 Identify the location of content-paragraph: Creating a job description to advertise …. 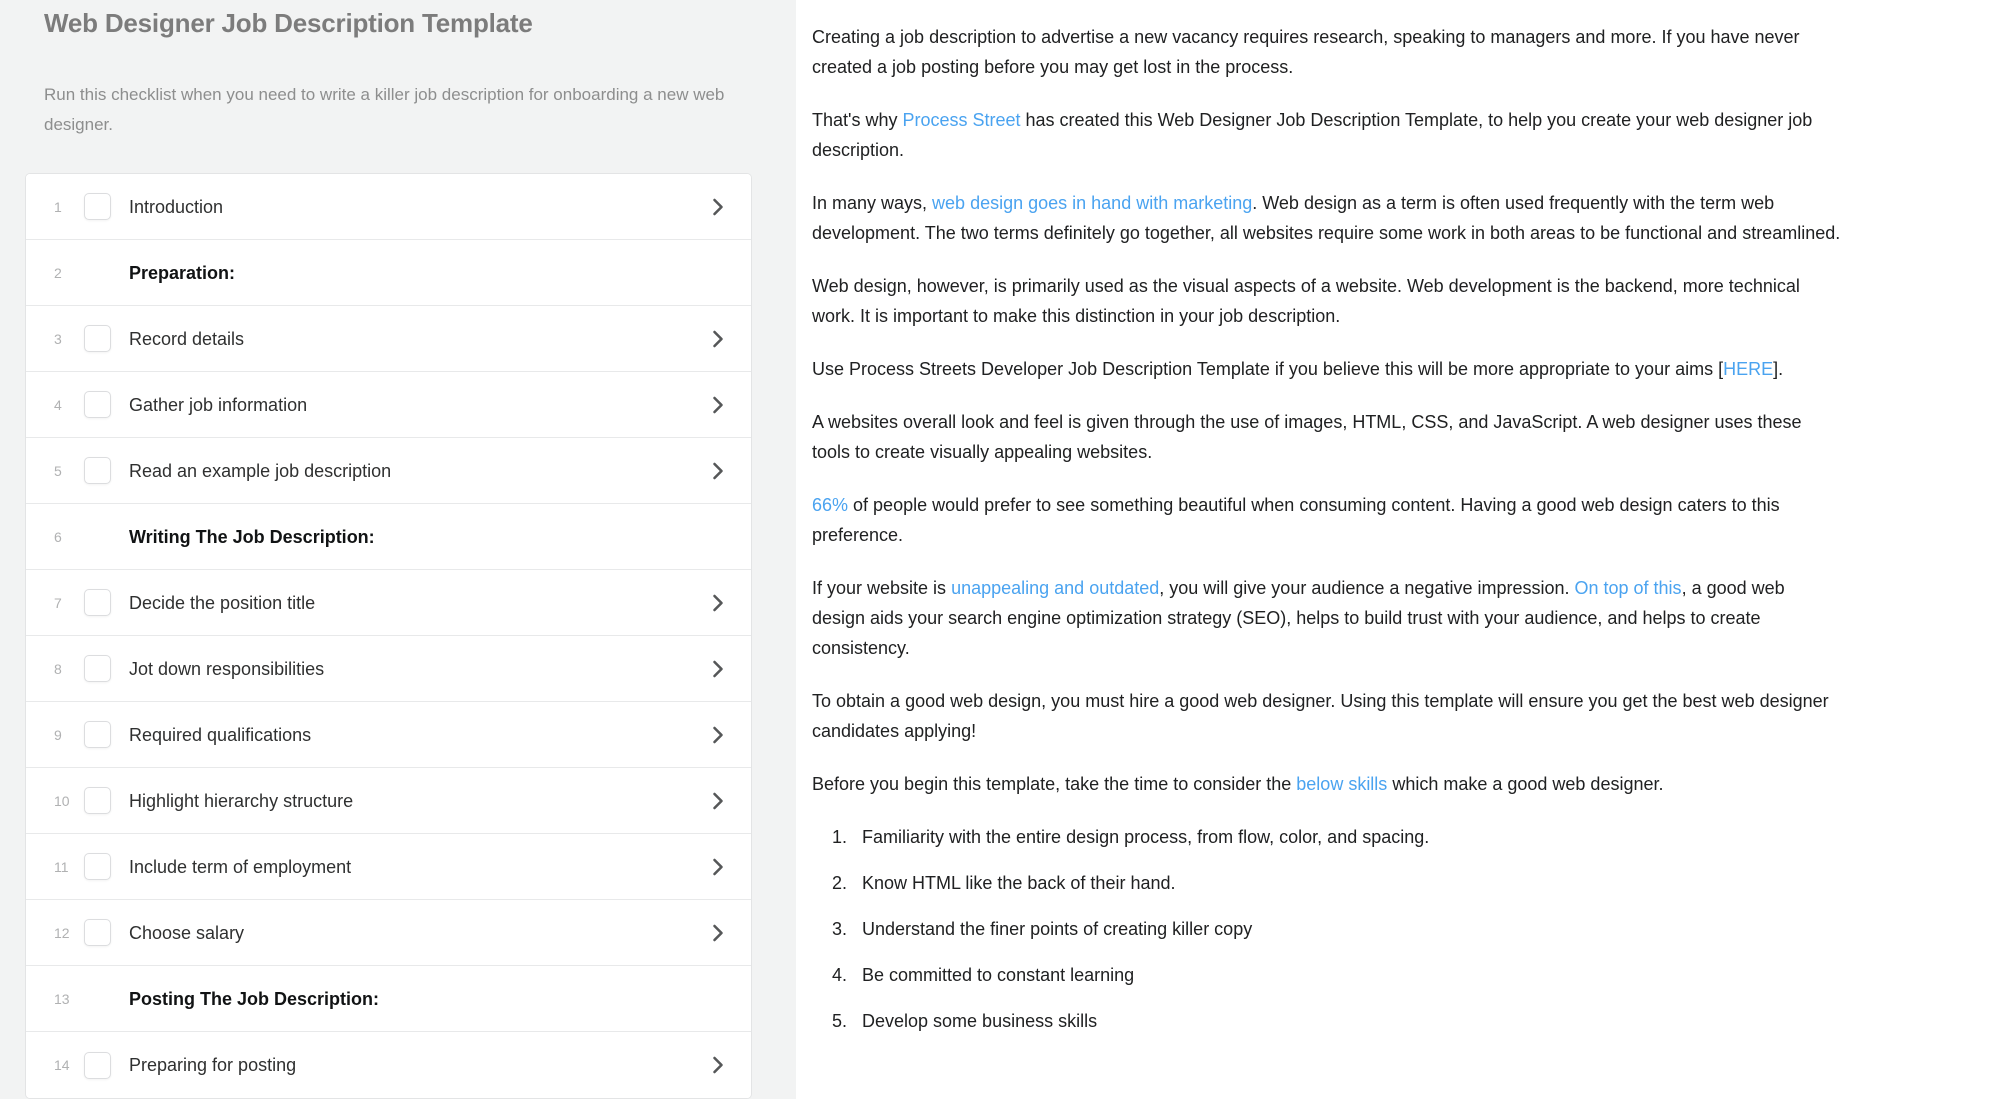
(1327, 52).